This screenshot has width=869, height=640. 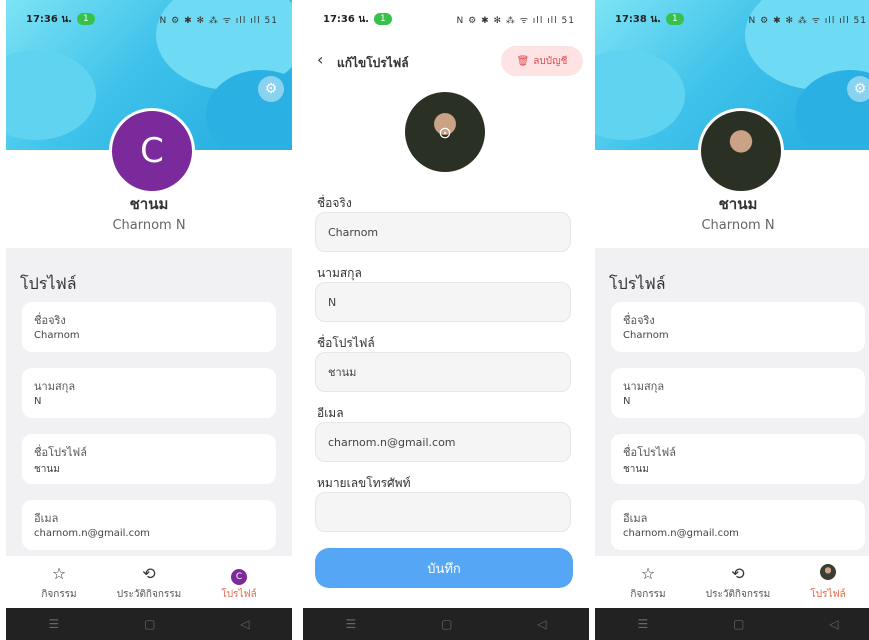 What do you see at coordinates (732, 19) in the screenshot?
I see `status-bar: 17:38 น. 1 N ⚙ ✱ ✻ ⁂ ᯤ ıll ıll 51` at bounding box center [732, 19].